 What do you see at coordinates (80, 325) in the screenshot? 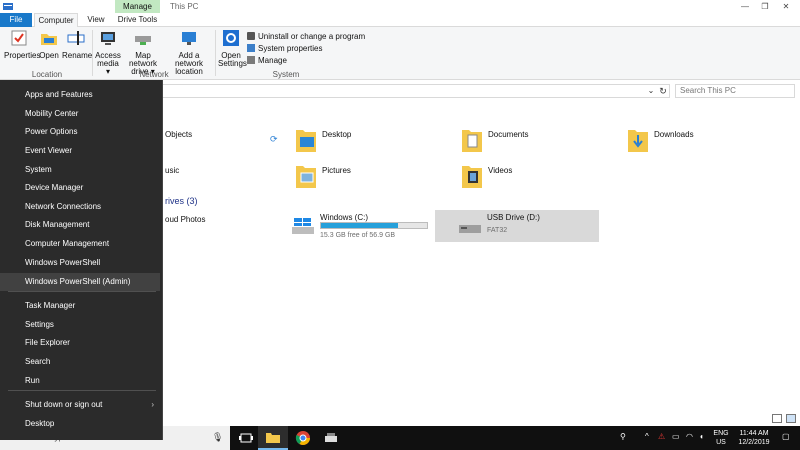
I see `menu-item-settings: Settings` at bounding box center [80, 325].